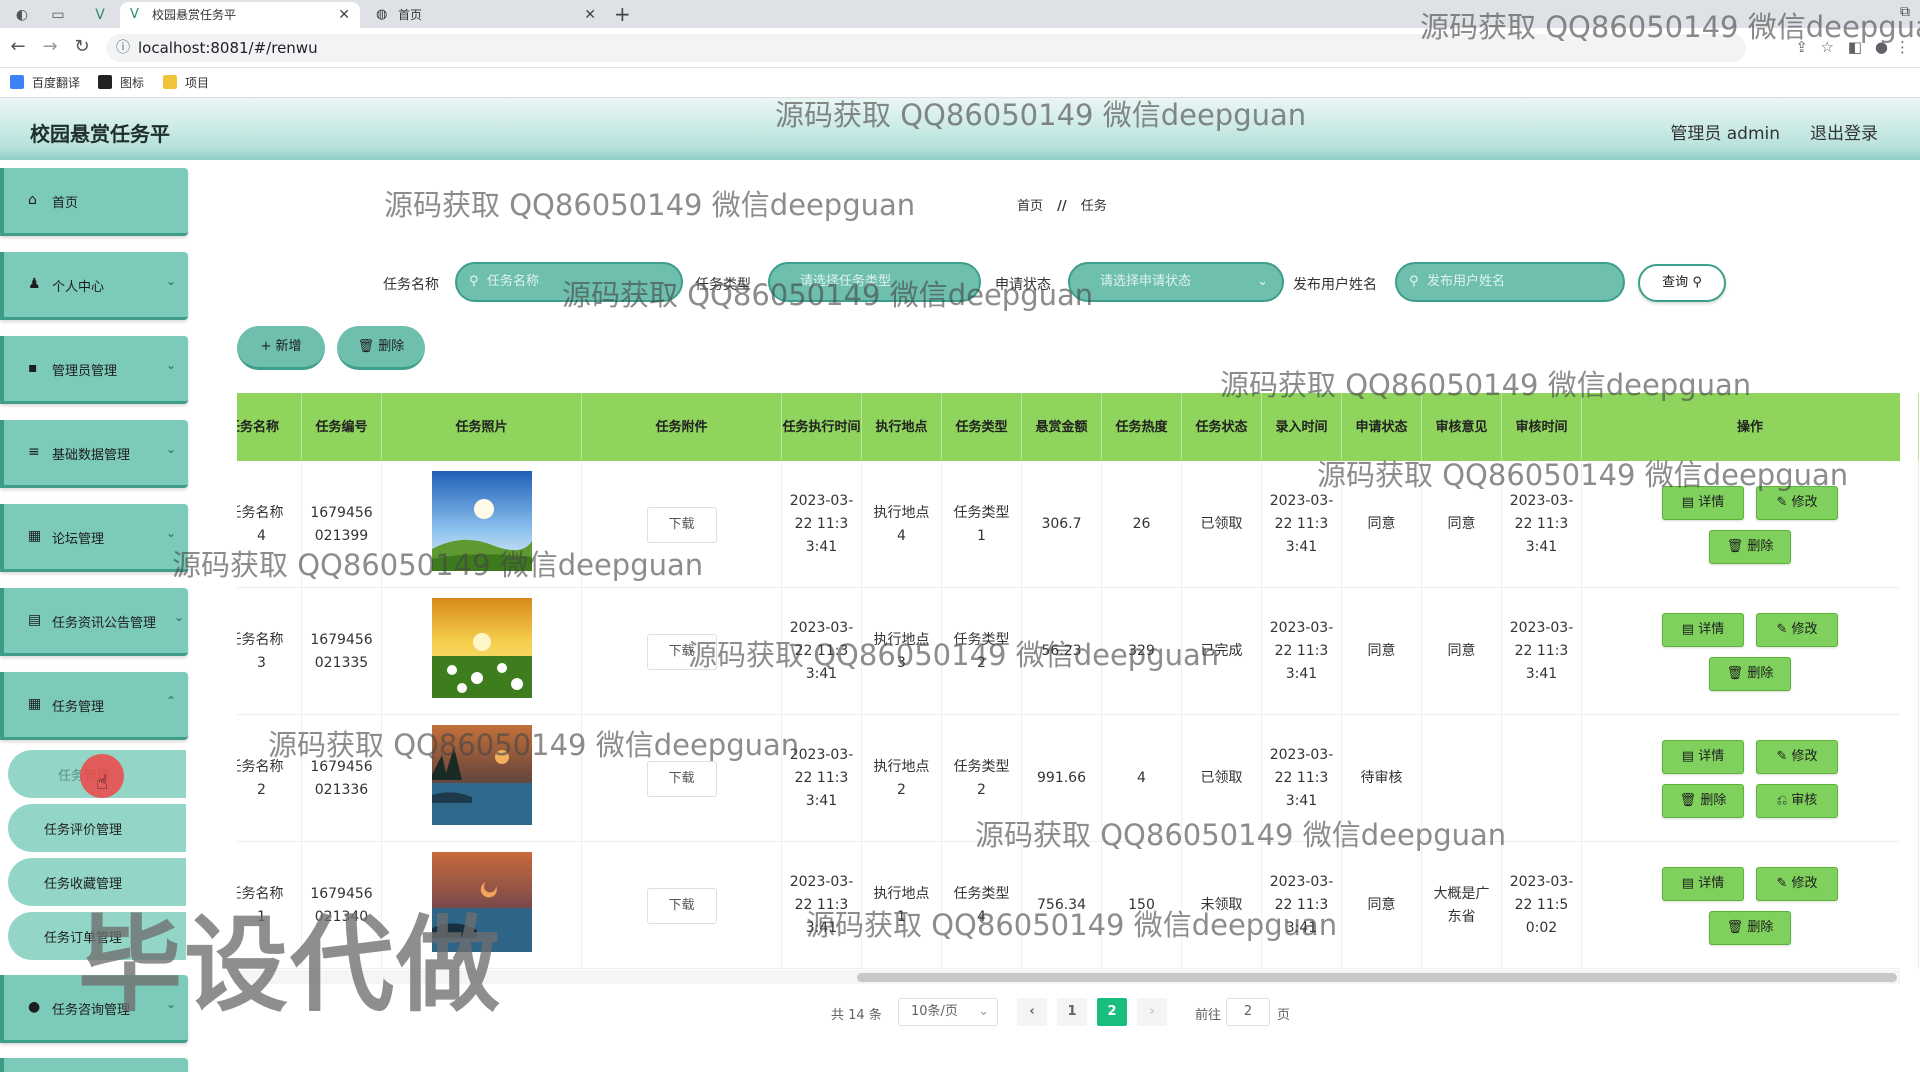 The image size is (1920, 1072). I want to click on cell-review-time, so click(1542, 778).